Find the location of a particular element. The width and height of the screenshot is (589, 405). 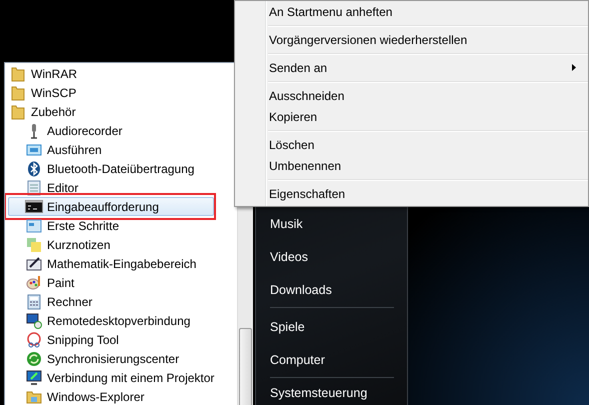

program-item: WinSCP is located at coordinates (111, 92).